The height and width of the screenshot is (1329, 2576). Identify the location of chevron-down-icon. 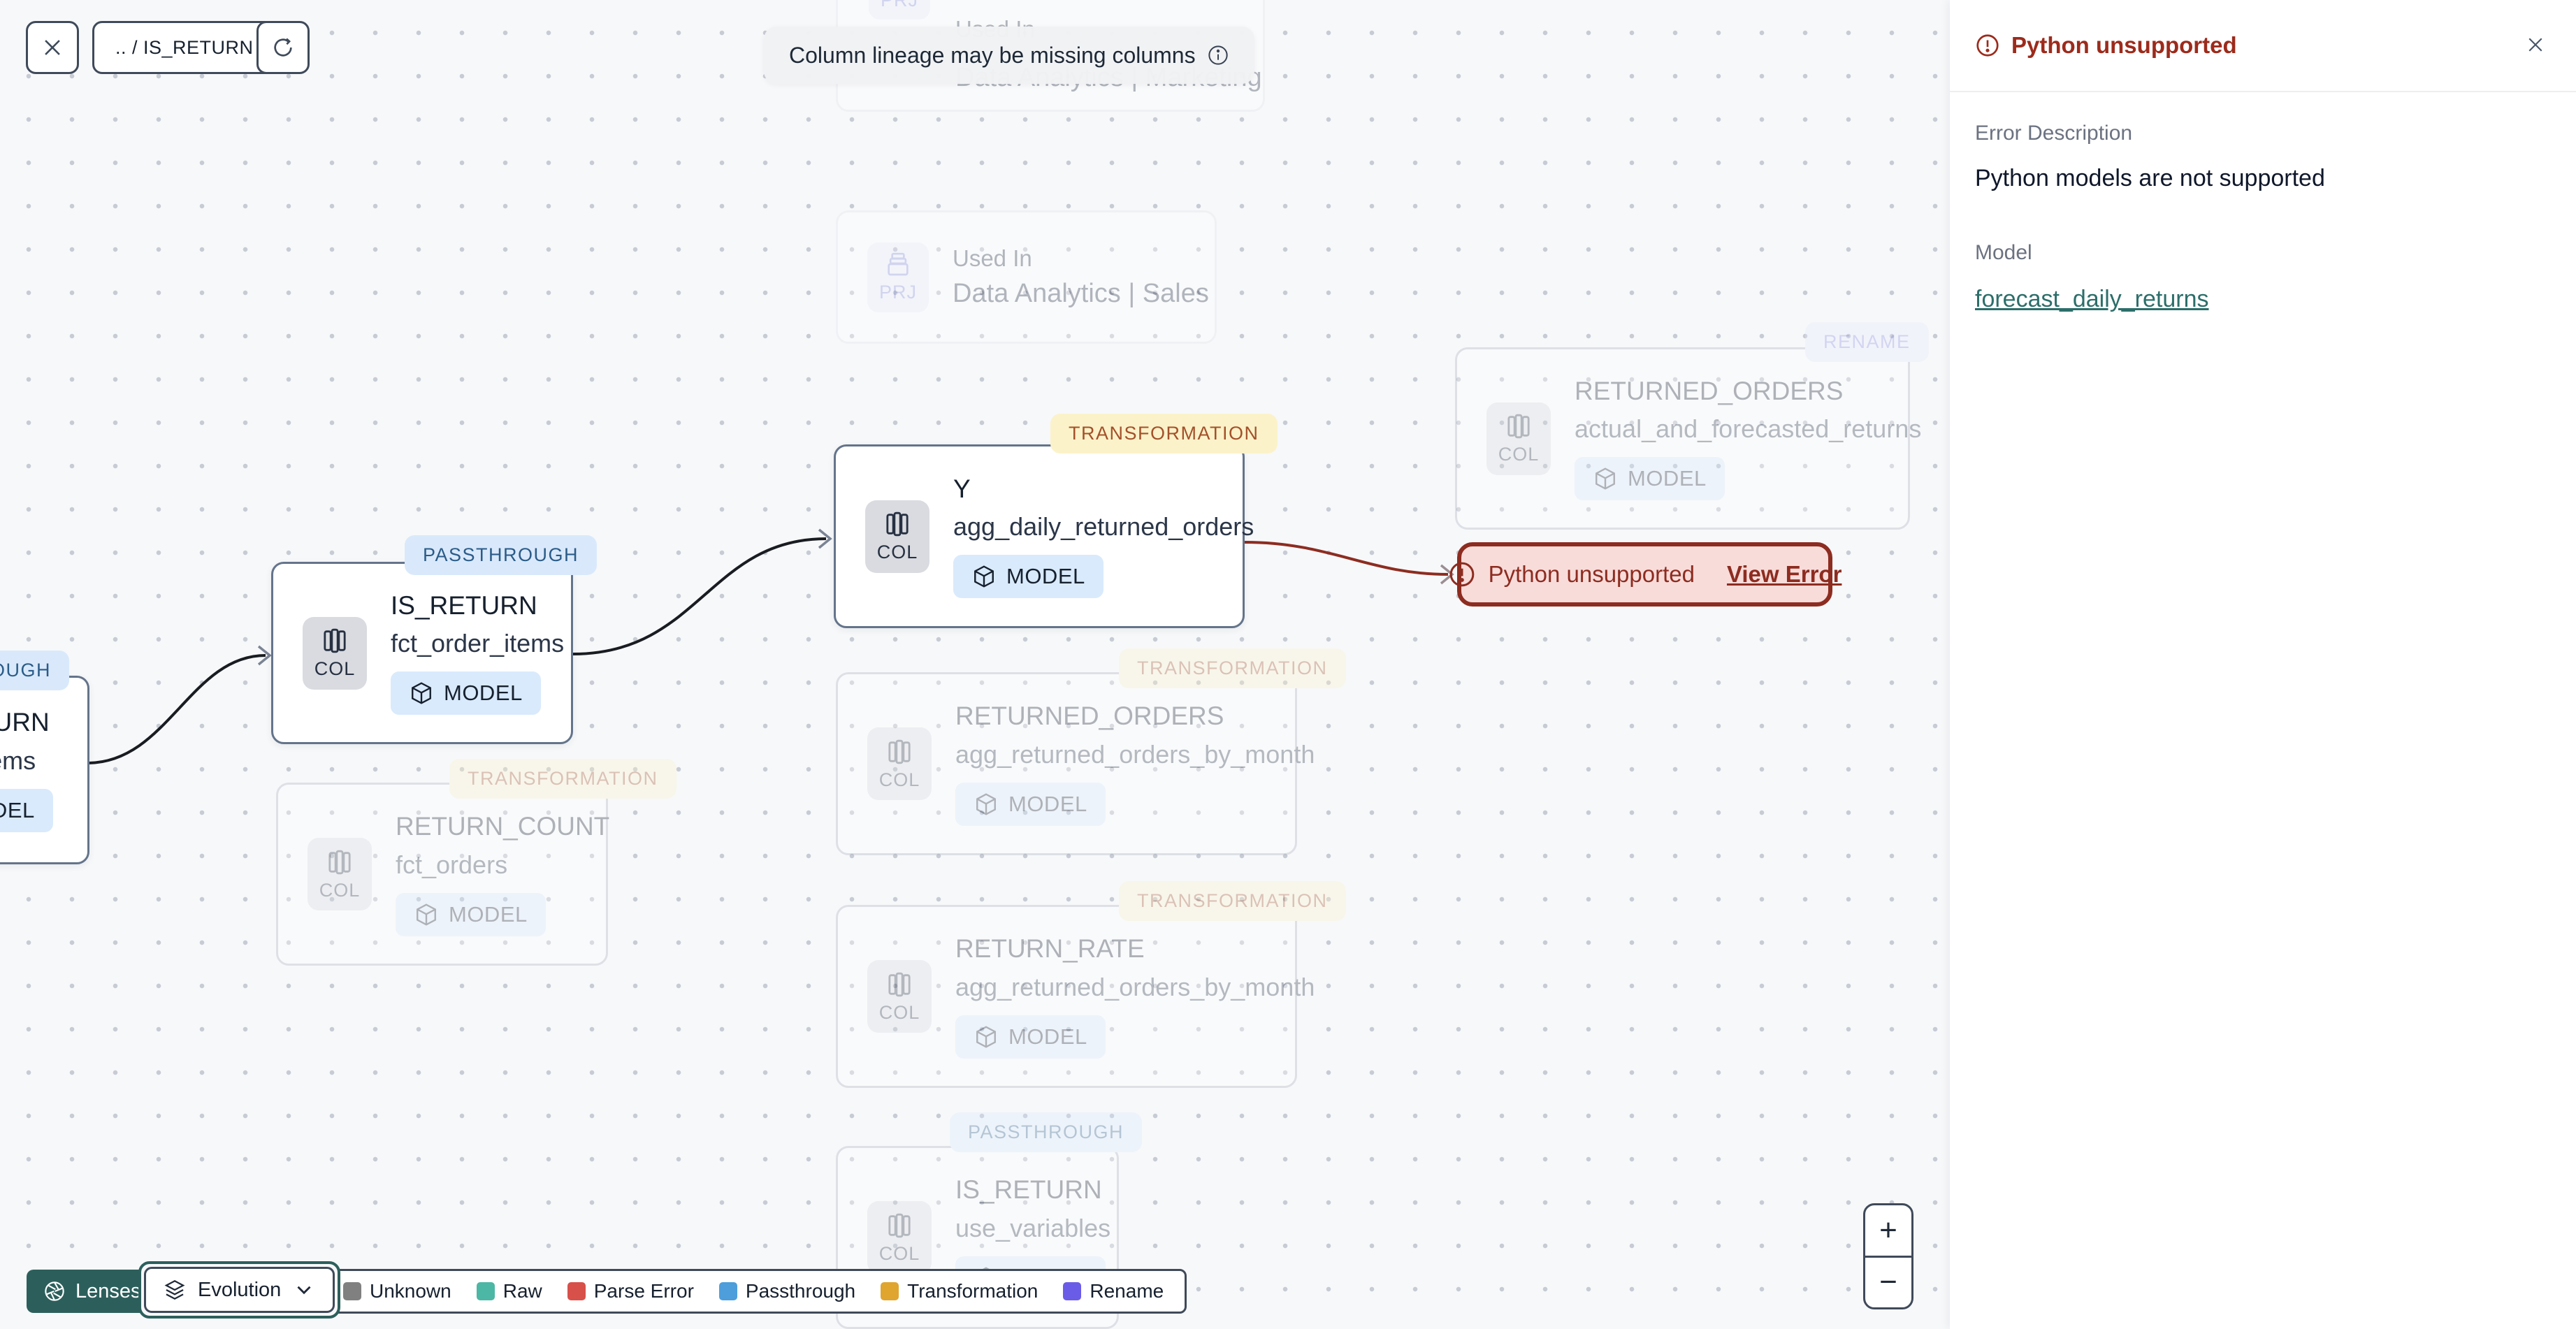
(304, 1290).